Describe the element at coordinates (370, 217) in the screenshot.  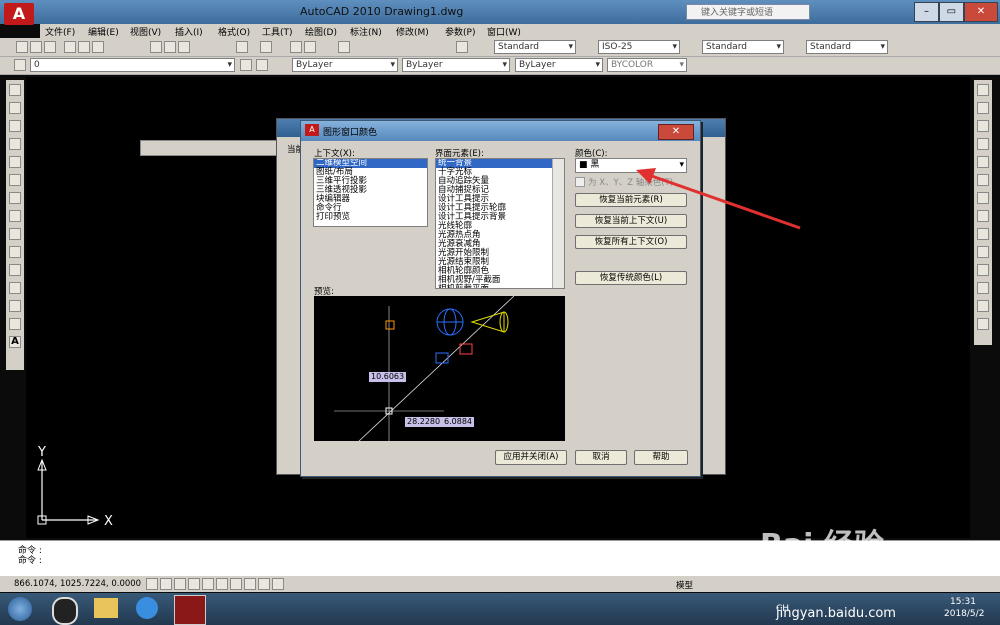
I see `context-list-item: 打印预览` at that location.